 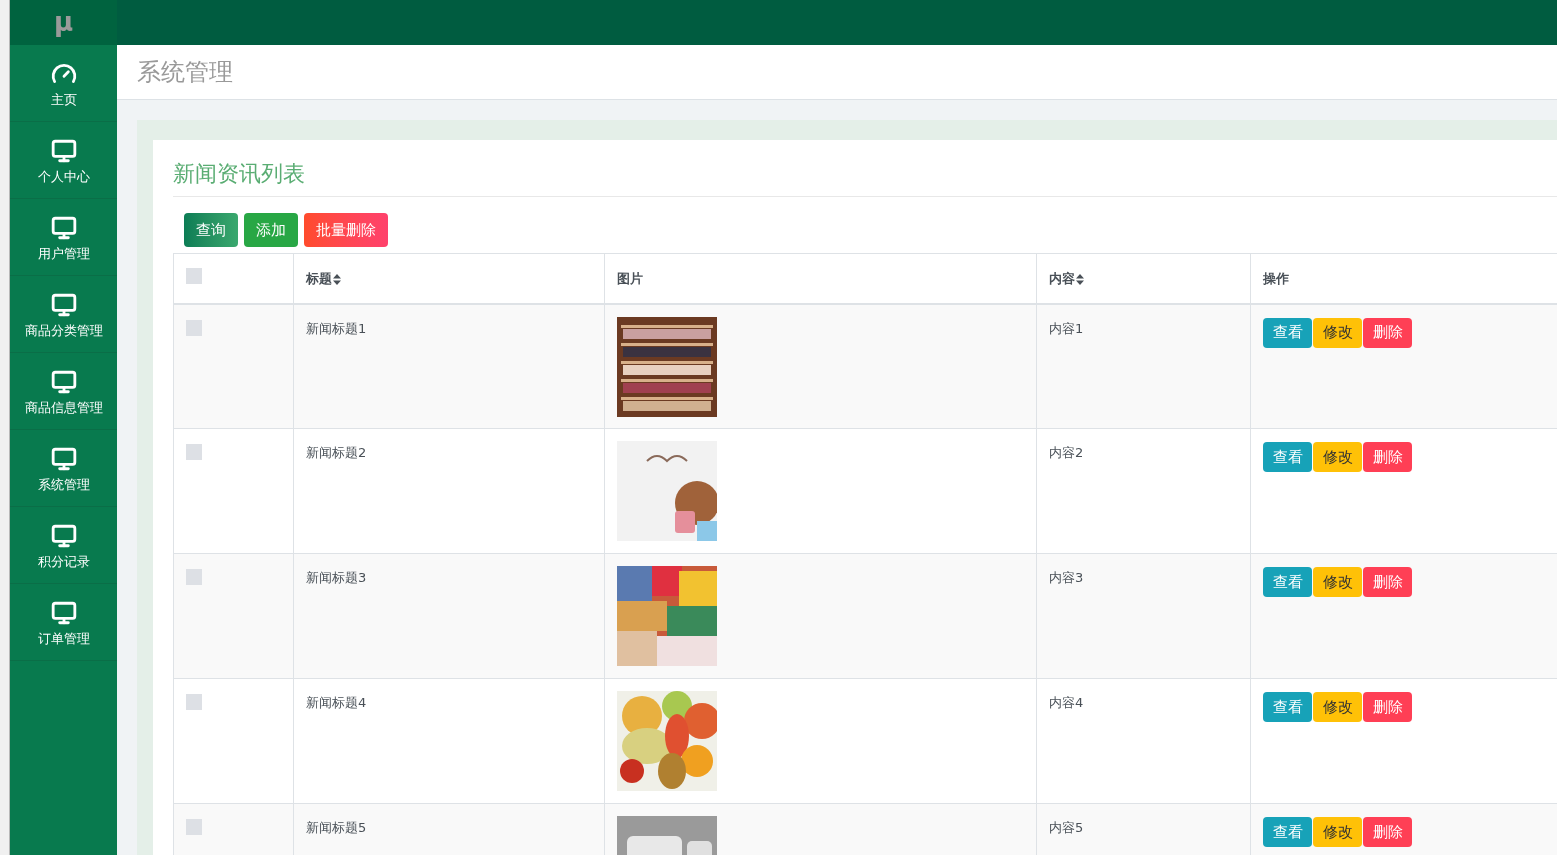 What do you see at coordinates (319, 278) in the screenshot?
I see `column-header: 标题` at bounding box center [319, 278].